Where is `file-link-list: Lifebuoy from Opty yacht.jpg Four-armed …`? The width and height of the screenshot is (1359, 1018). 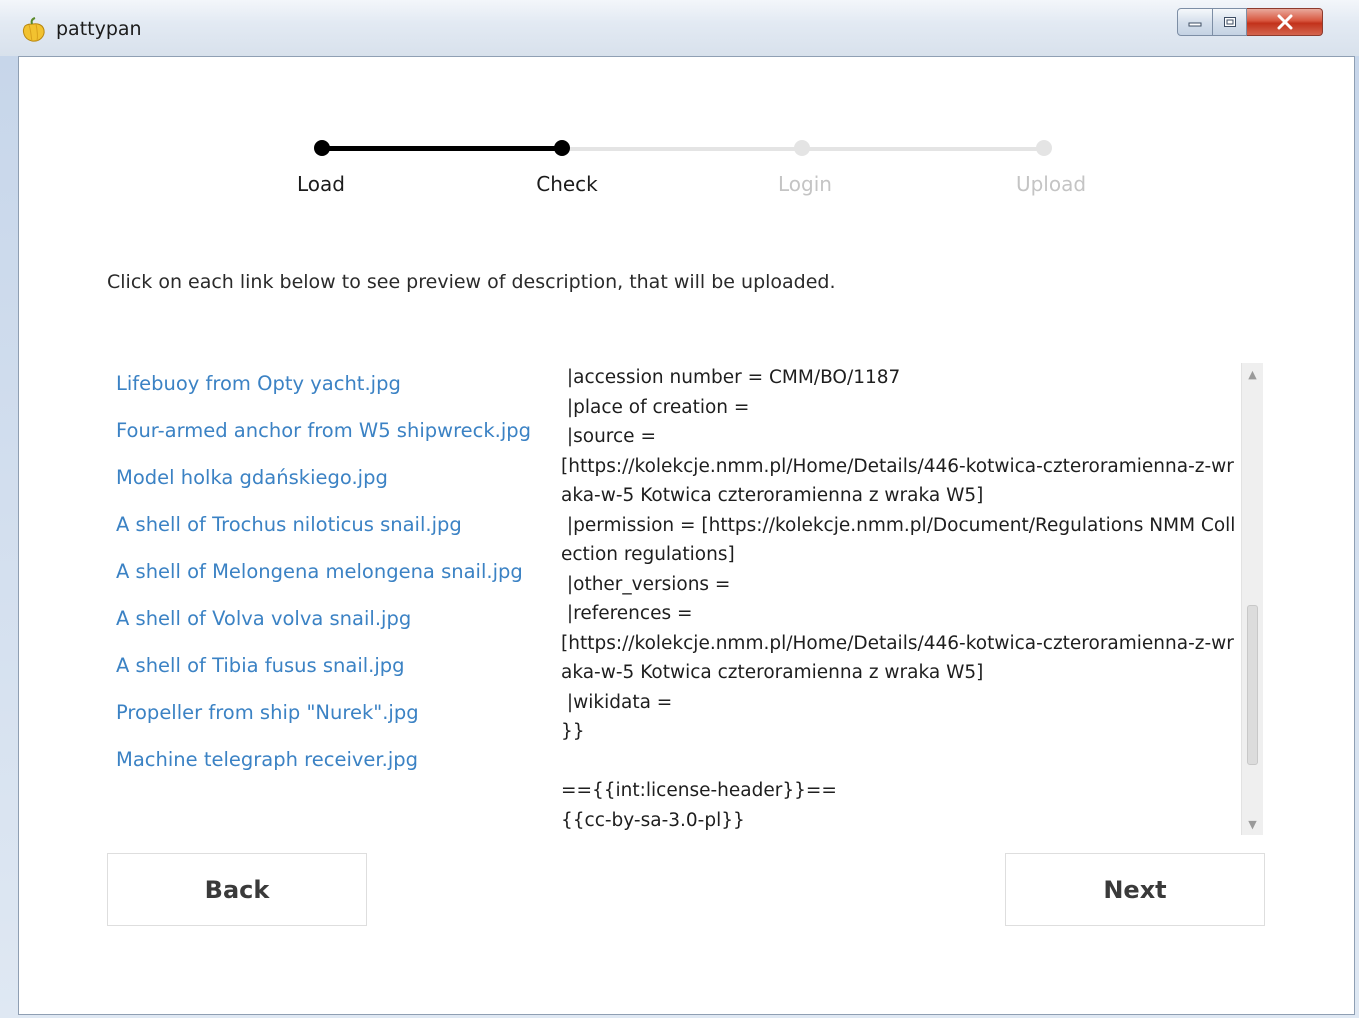 file-link-list: Lifebuoy from Opty yacht.jpg Four-armed … is located at coordinates (323, 580).